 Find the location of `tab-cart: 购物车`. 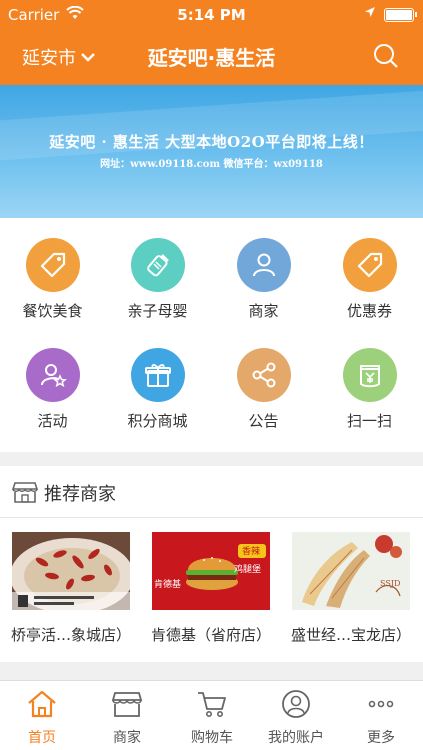

tab-cart: 购物车 is located at coordinates (212, 715).